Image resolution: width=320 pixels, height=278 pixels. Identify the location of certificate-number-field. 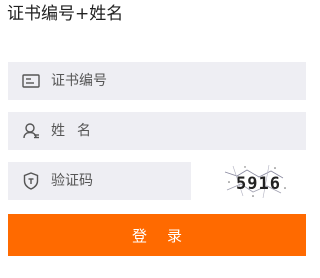
(157, 81).